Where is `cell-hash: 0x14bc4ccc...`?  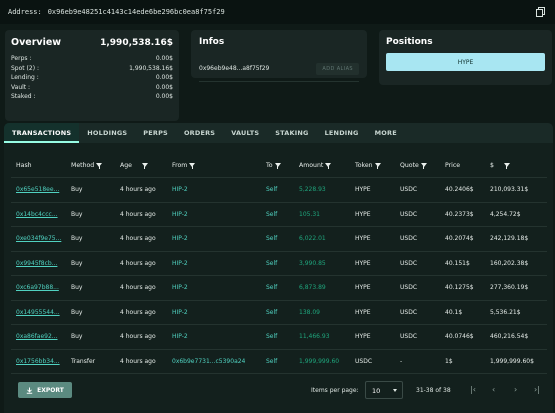
cell-hash: 0x14bc4ccc... is located at coordinates (41, 214).